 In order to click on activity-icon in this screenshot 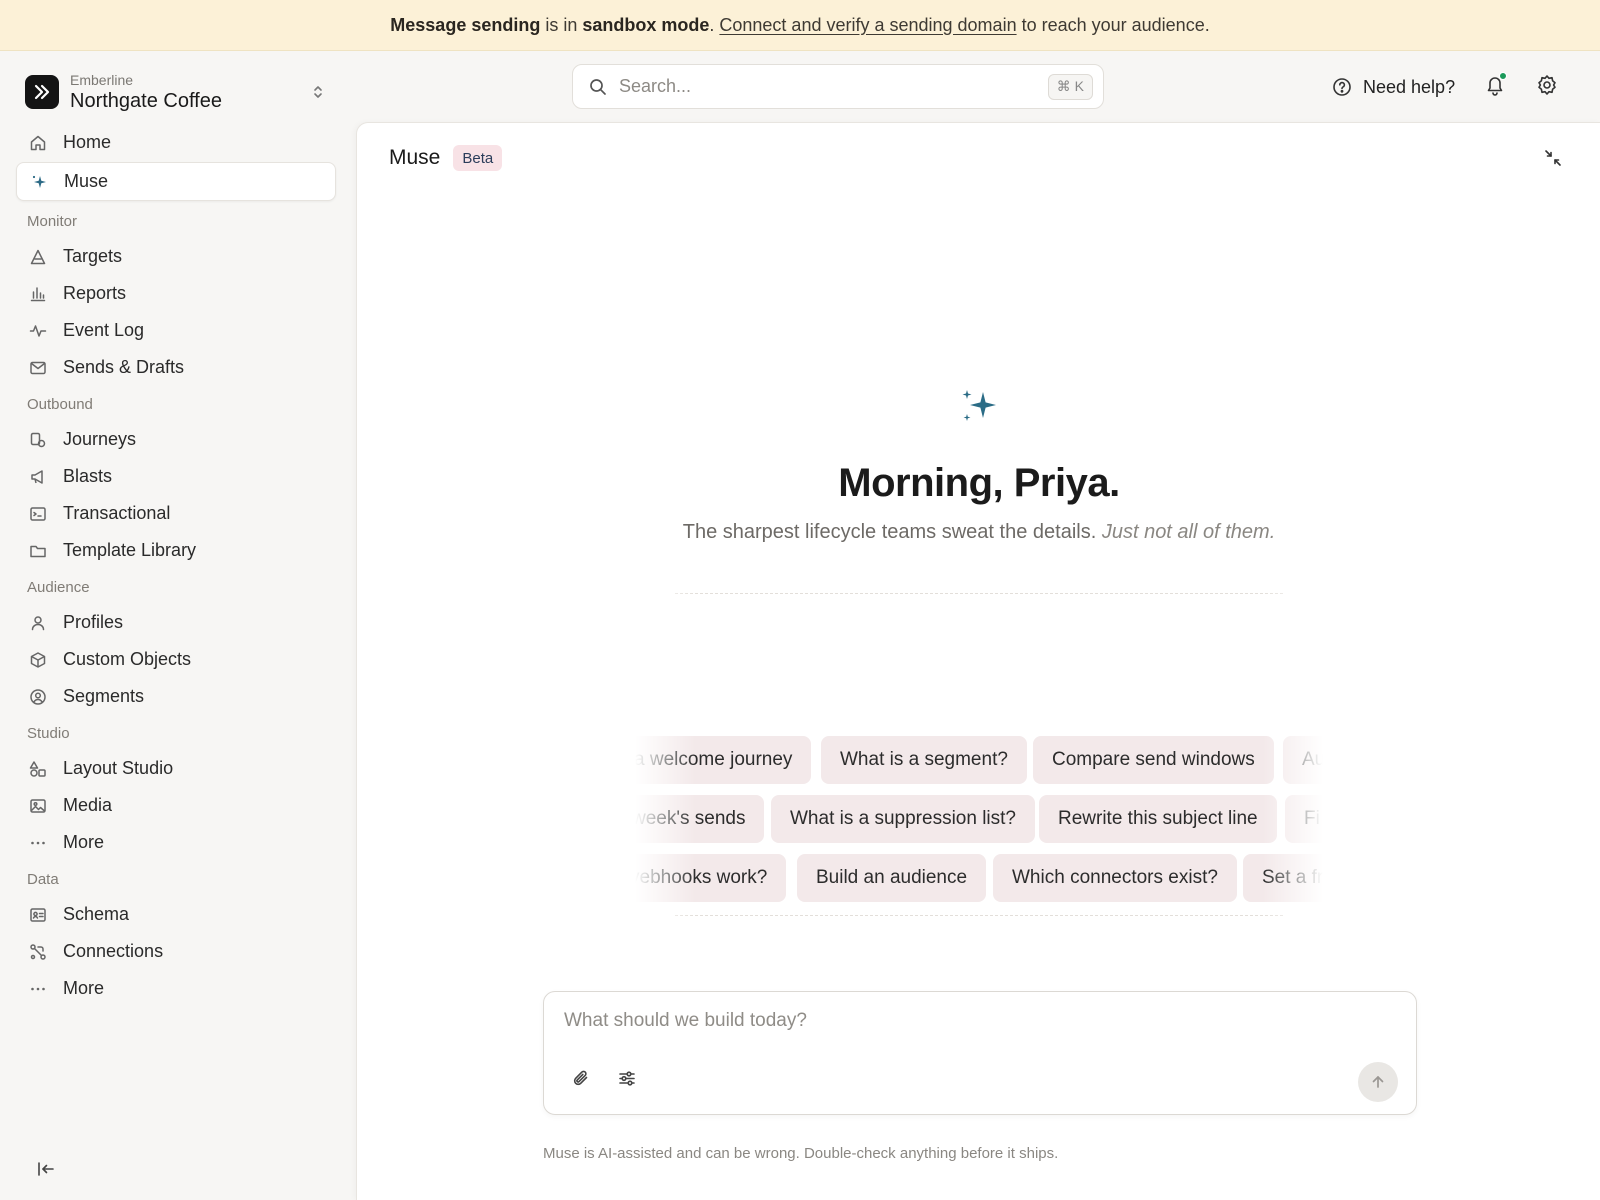, I will do `click(38, 331)`.